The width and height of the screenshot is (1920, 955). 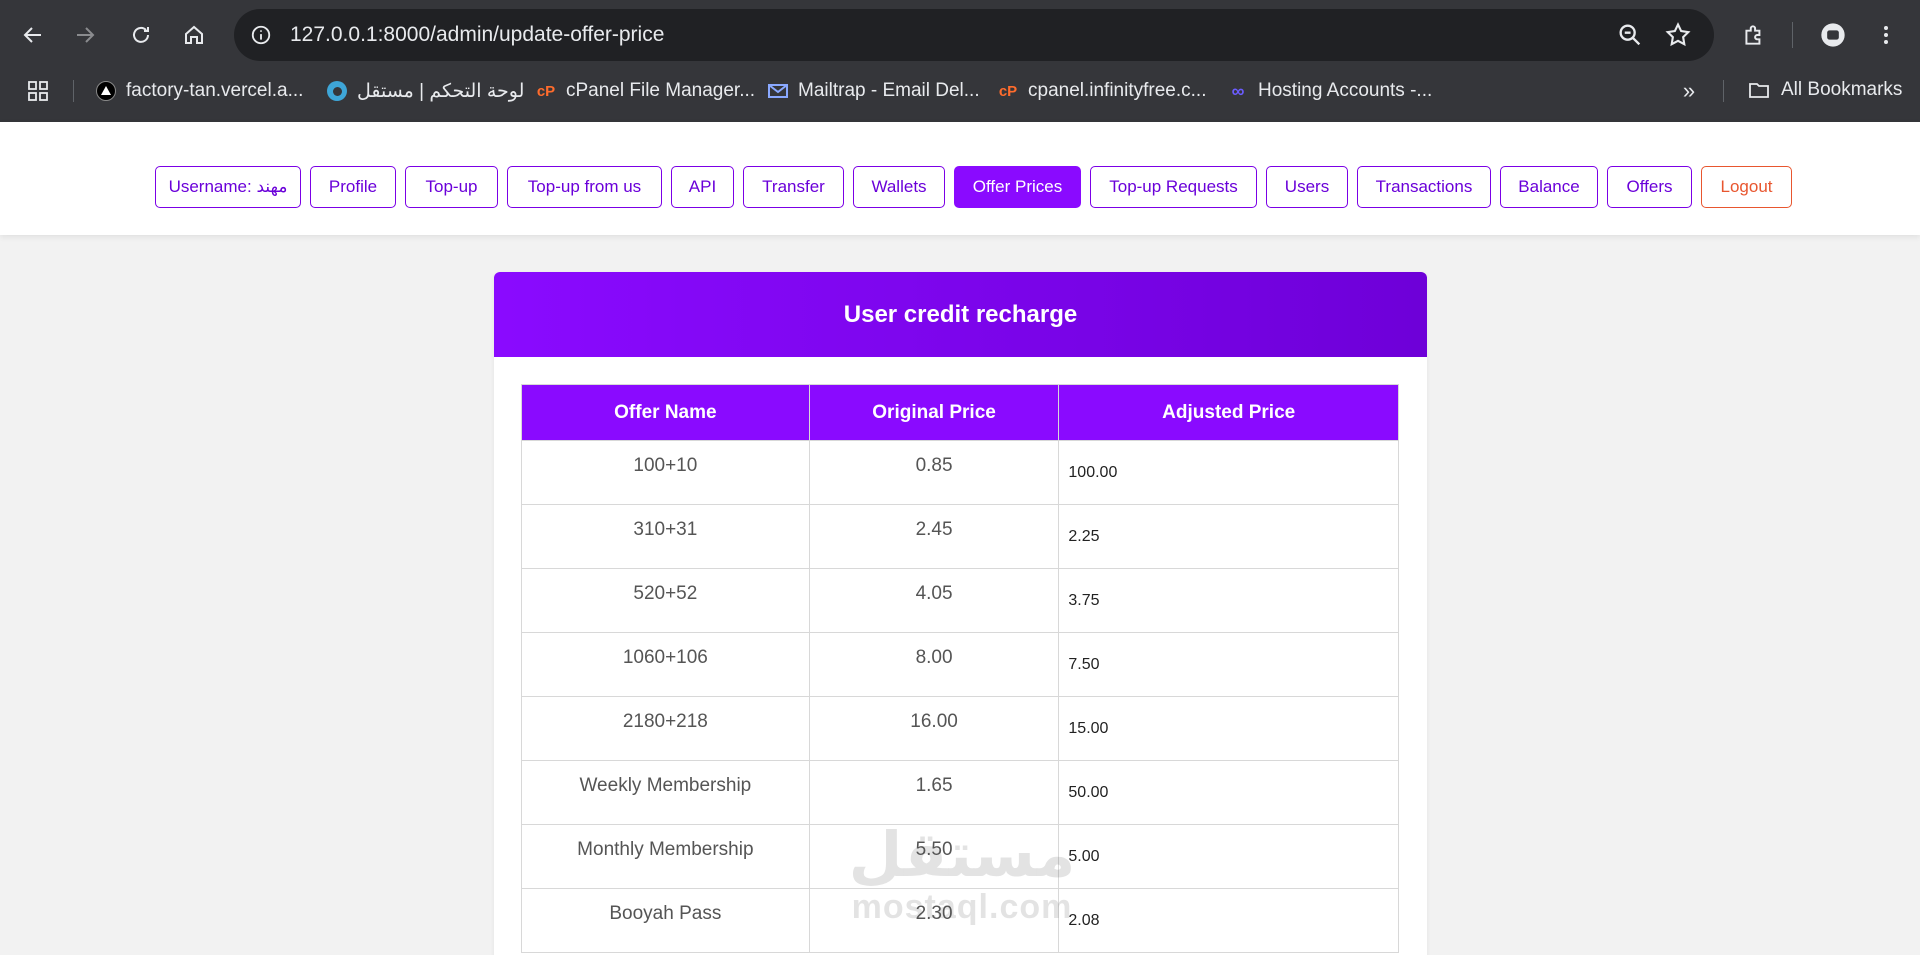 I want to click on column-header: Offer Name, so click(x=665, y=412).